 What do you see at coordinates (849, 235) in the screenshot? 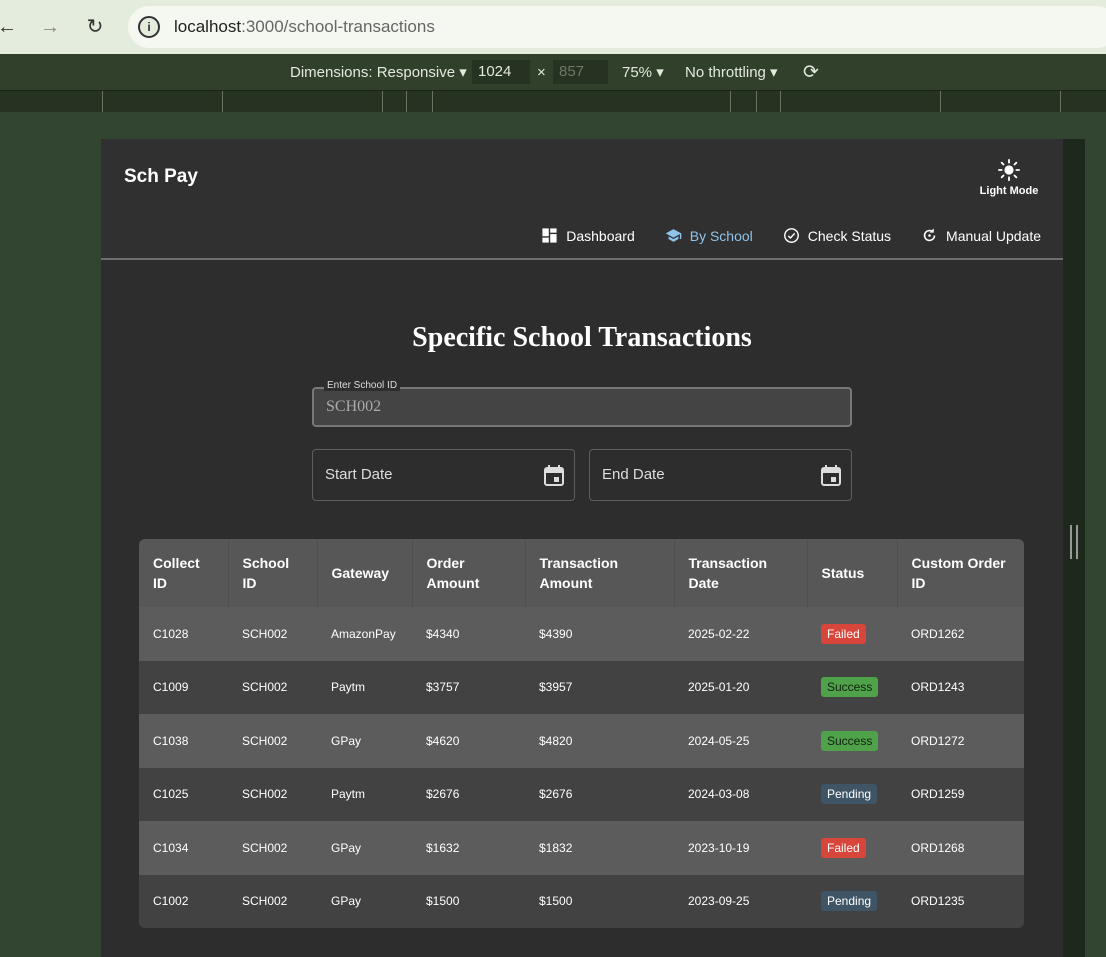
I see `nav-label: Check Status` at bounding box center [849, 235].